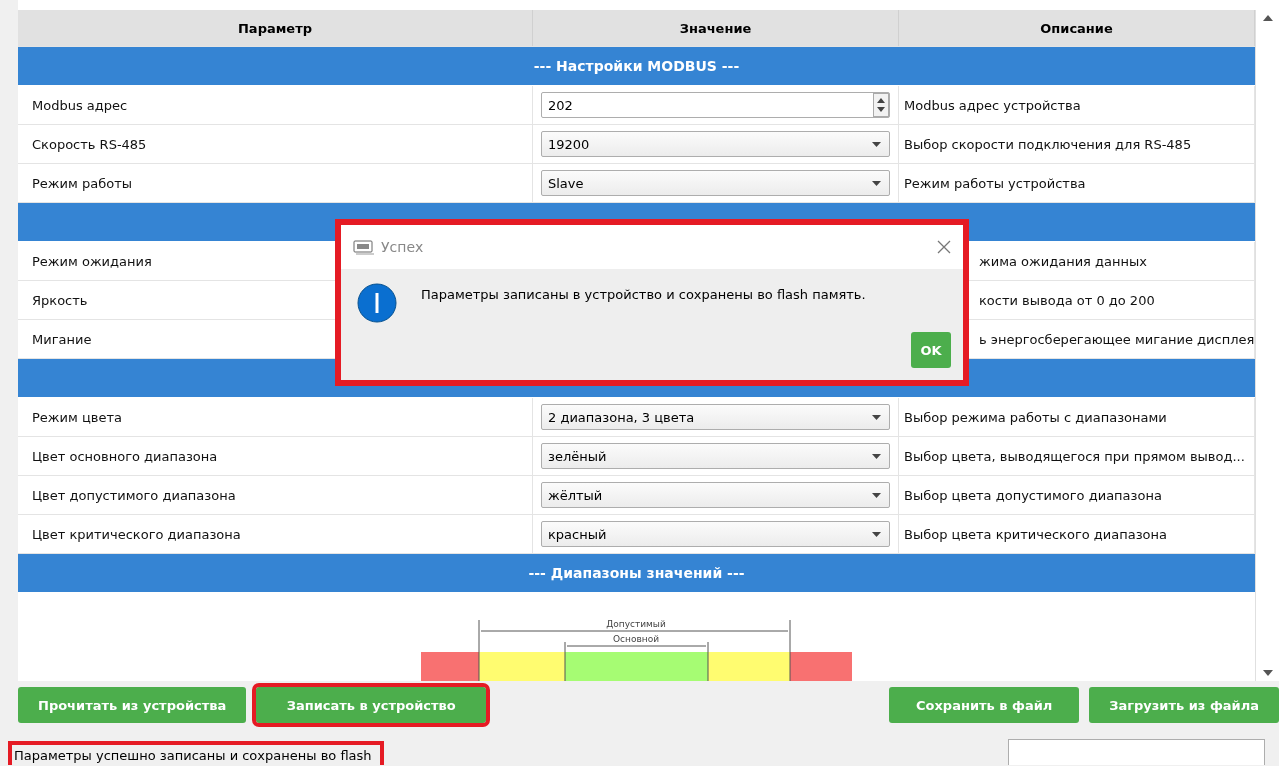 The height and width of the screenshot is (766, 1279). What do you see at coordinates (1035, 534) in the screenshot?
I see `table-cell-text: Выбор цвета критического диапазона` at bounding box center [1035, 534].